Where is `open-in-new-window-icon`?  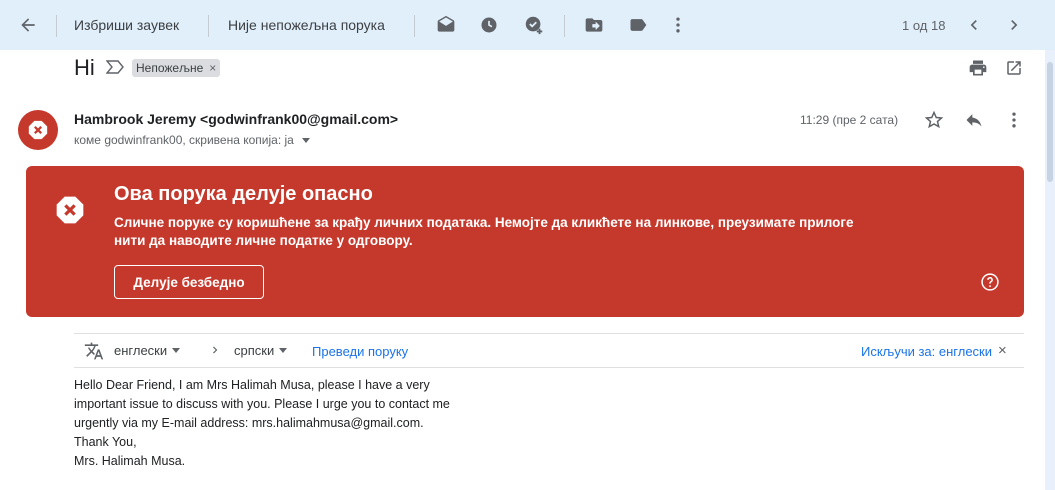 open-in-new-window-icon is located at coordinates (1014, 68).